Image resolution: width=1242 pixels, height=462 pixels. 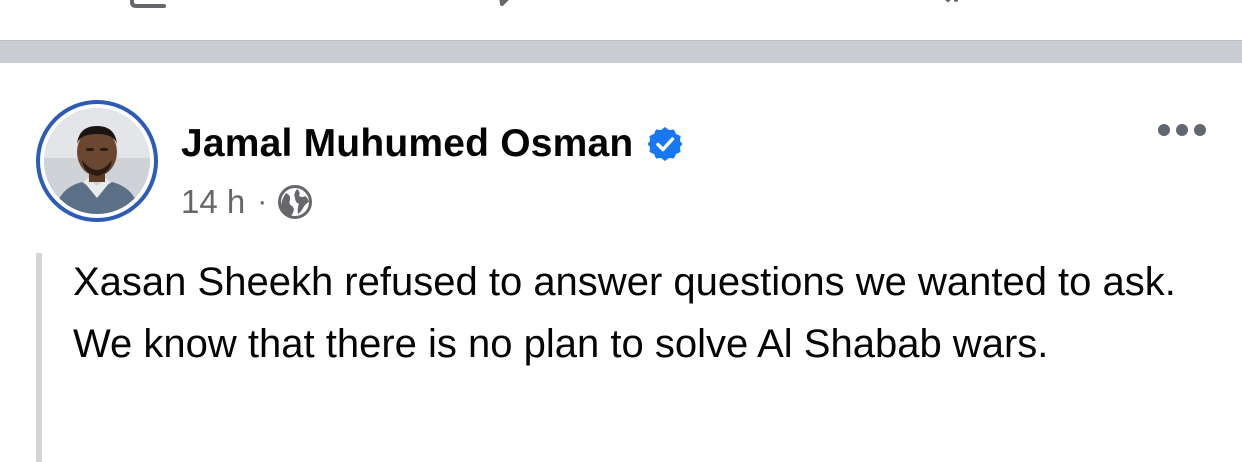 What do you see at coordinates (295, 202) in the screenshot?
I see `globe-icon` at bounding box center [295, 202].